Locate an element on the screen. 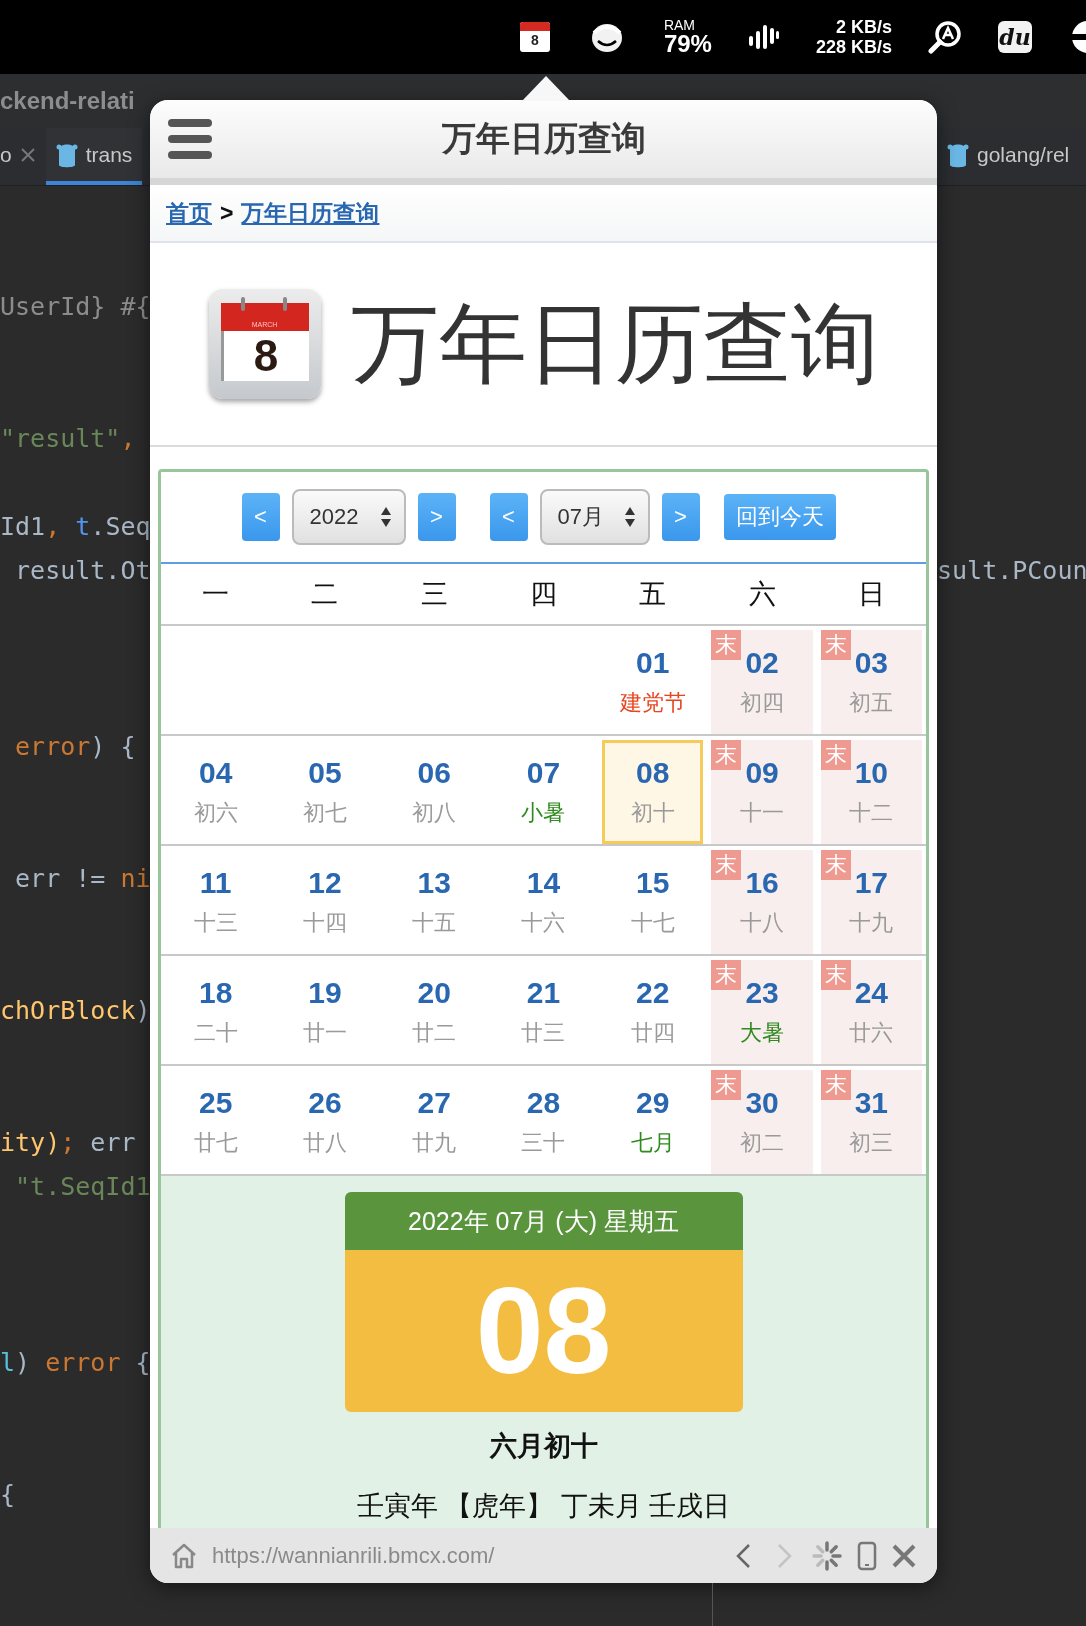 This screenshot has height=1626, width=1086. date-number: 02 is located at coordinates (762, 663).